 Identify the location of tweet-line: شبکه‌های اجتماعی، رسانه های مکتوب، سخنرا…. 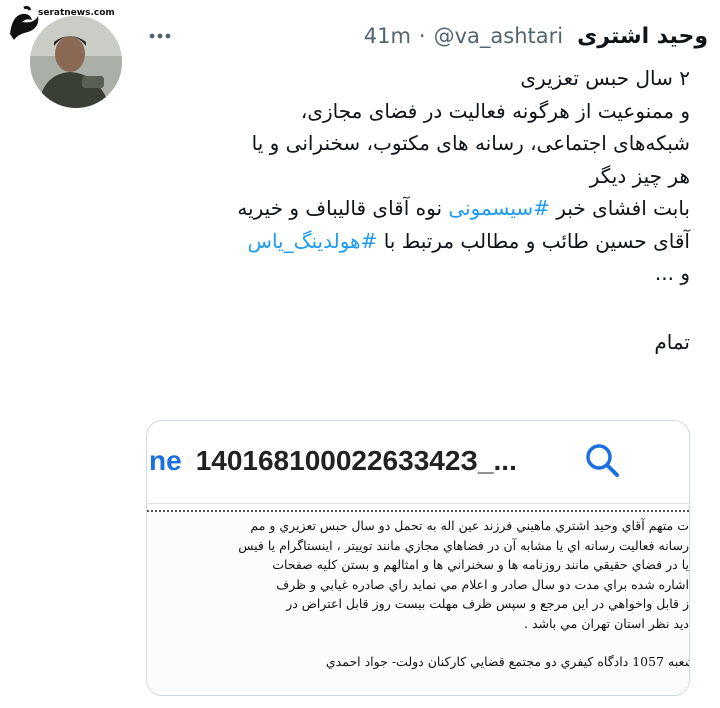
(470, 143).